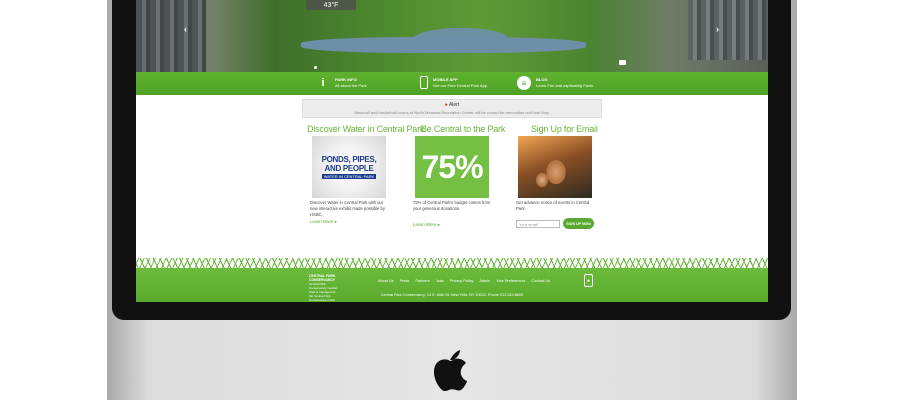 The image size is (900, 400). What do you see at coordinates (564, 129) in the screenshot?
I see `column-title: Sign Up for Email` at bounding box center [564, 129].